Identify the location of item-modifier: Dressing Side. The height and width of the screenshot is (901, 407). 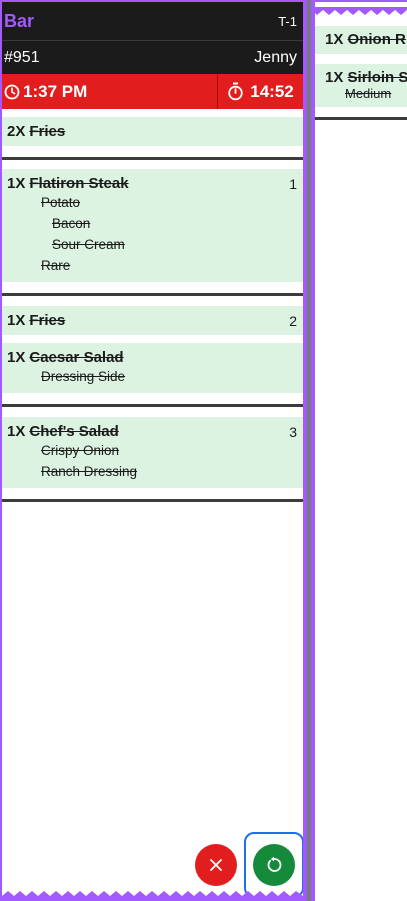
(83, 376).